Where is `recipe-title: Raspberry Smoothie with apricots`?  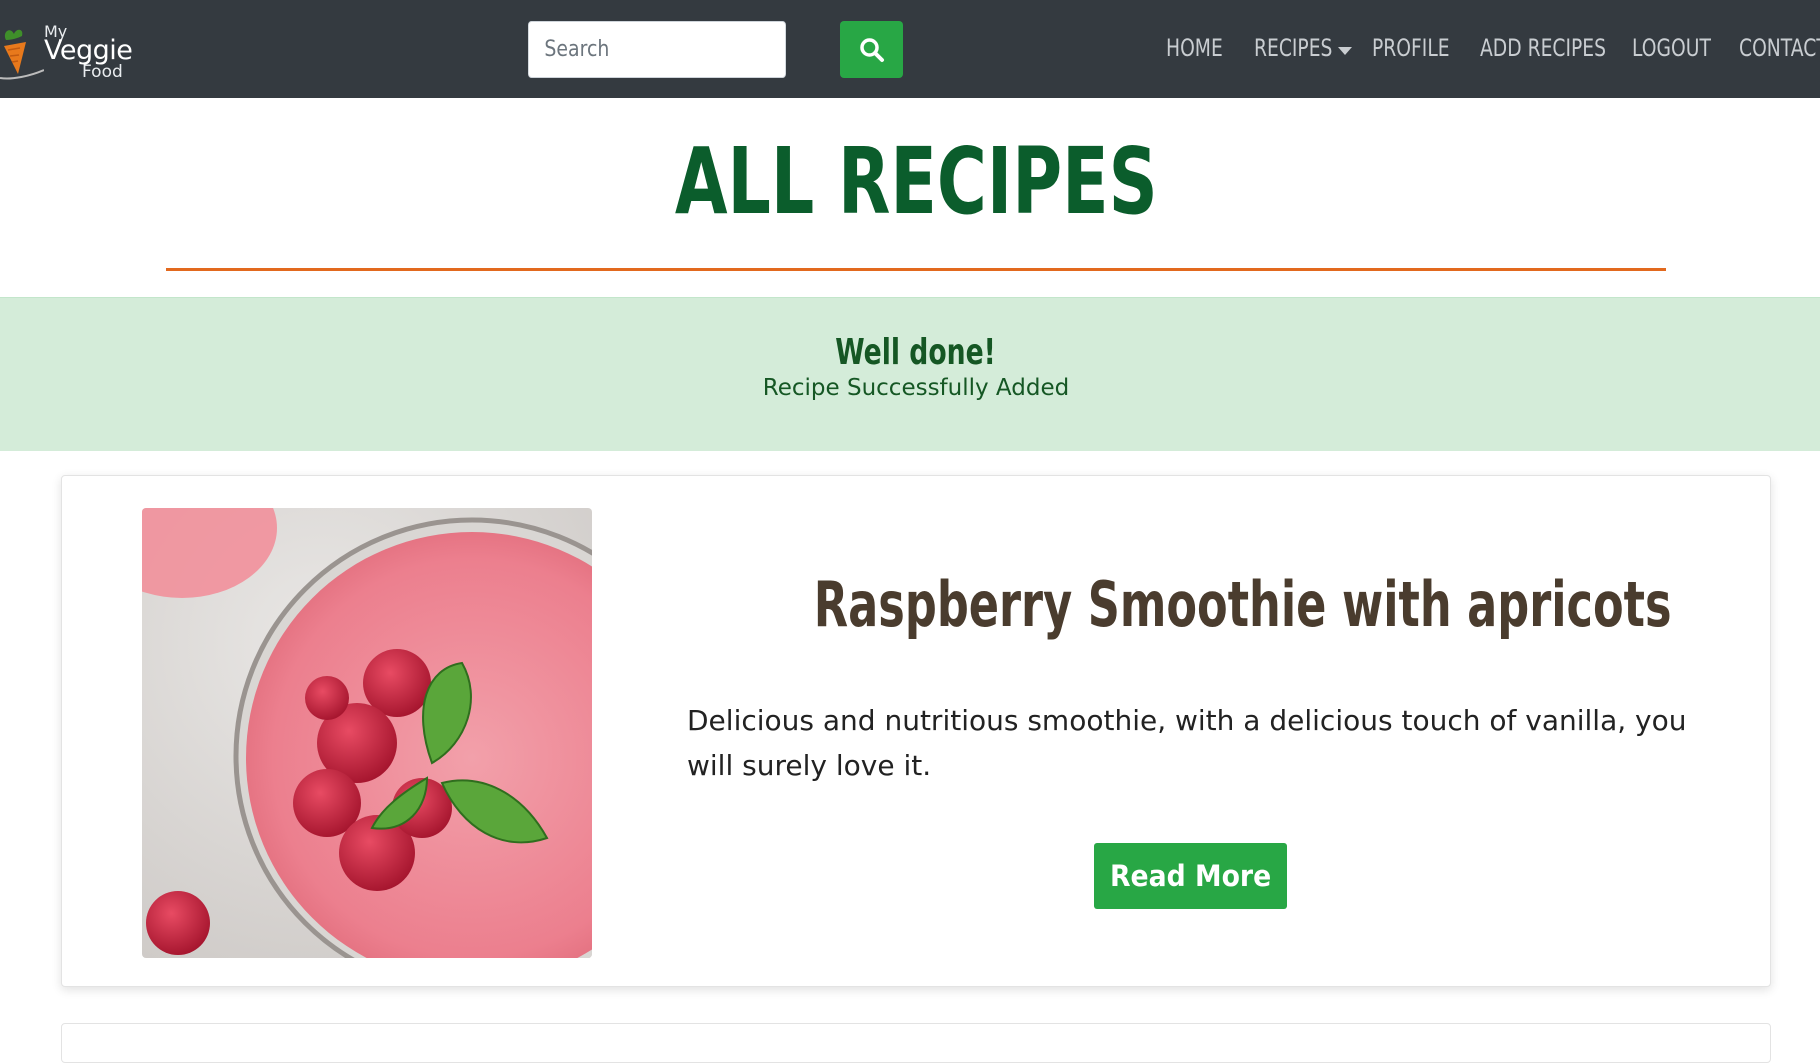
recipe-title: Raspberry Smoothie with apricots is located at coordinates (1159, 604).